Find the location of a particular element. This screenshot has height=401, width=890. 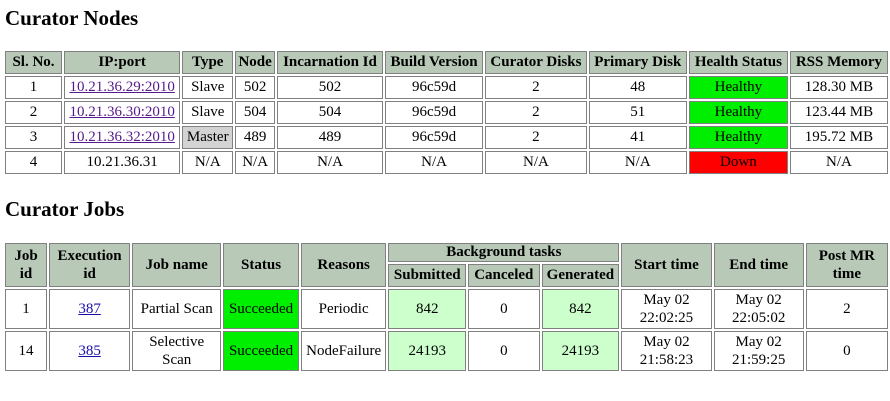

node-ip-link: 10.21.36.29:2010 is located at coordinates (121, 87).